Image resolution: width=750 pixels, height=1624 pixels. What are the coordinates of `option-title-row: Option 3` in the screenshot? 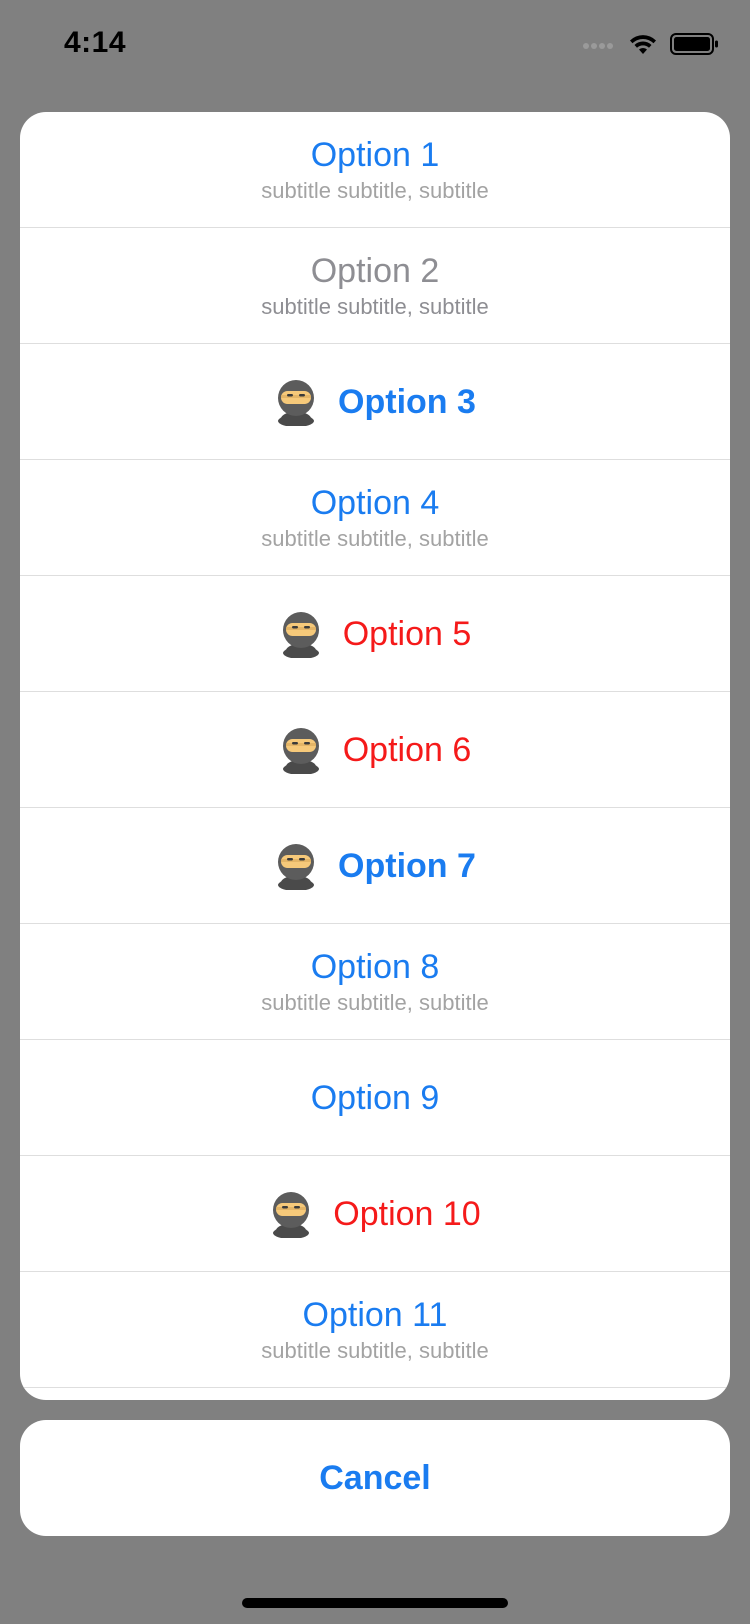 It's located at (375, 402).